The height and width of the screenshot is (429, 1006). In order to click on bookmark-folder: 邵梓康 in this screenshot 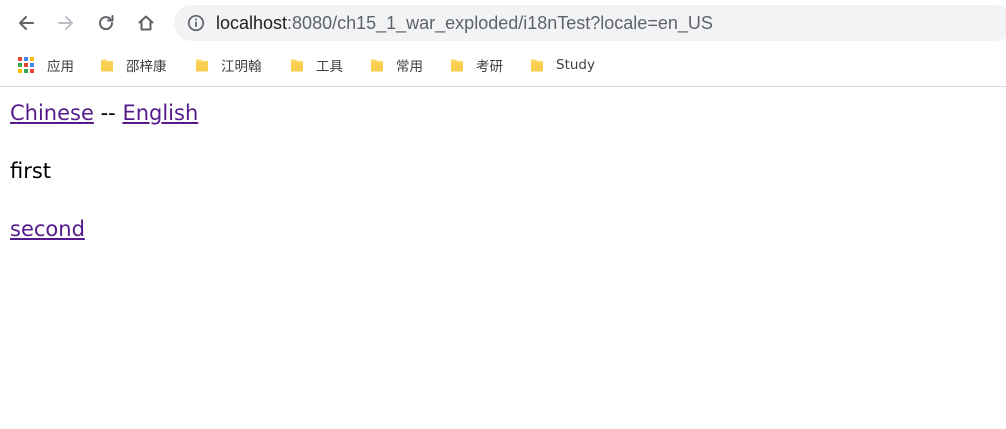, I will do `click(132, 65)`.